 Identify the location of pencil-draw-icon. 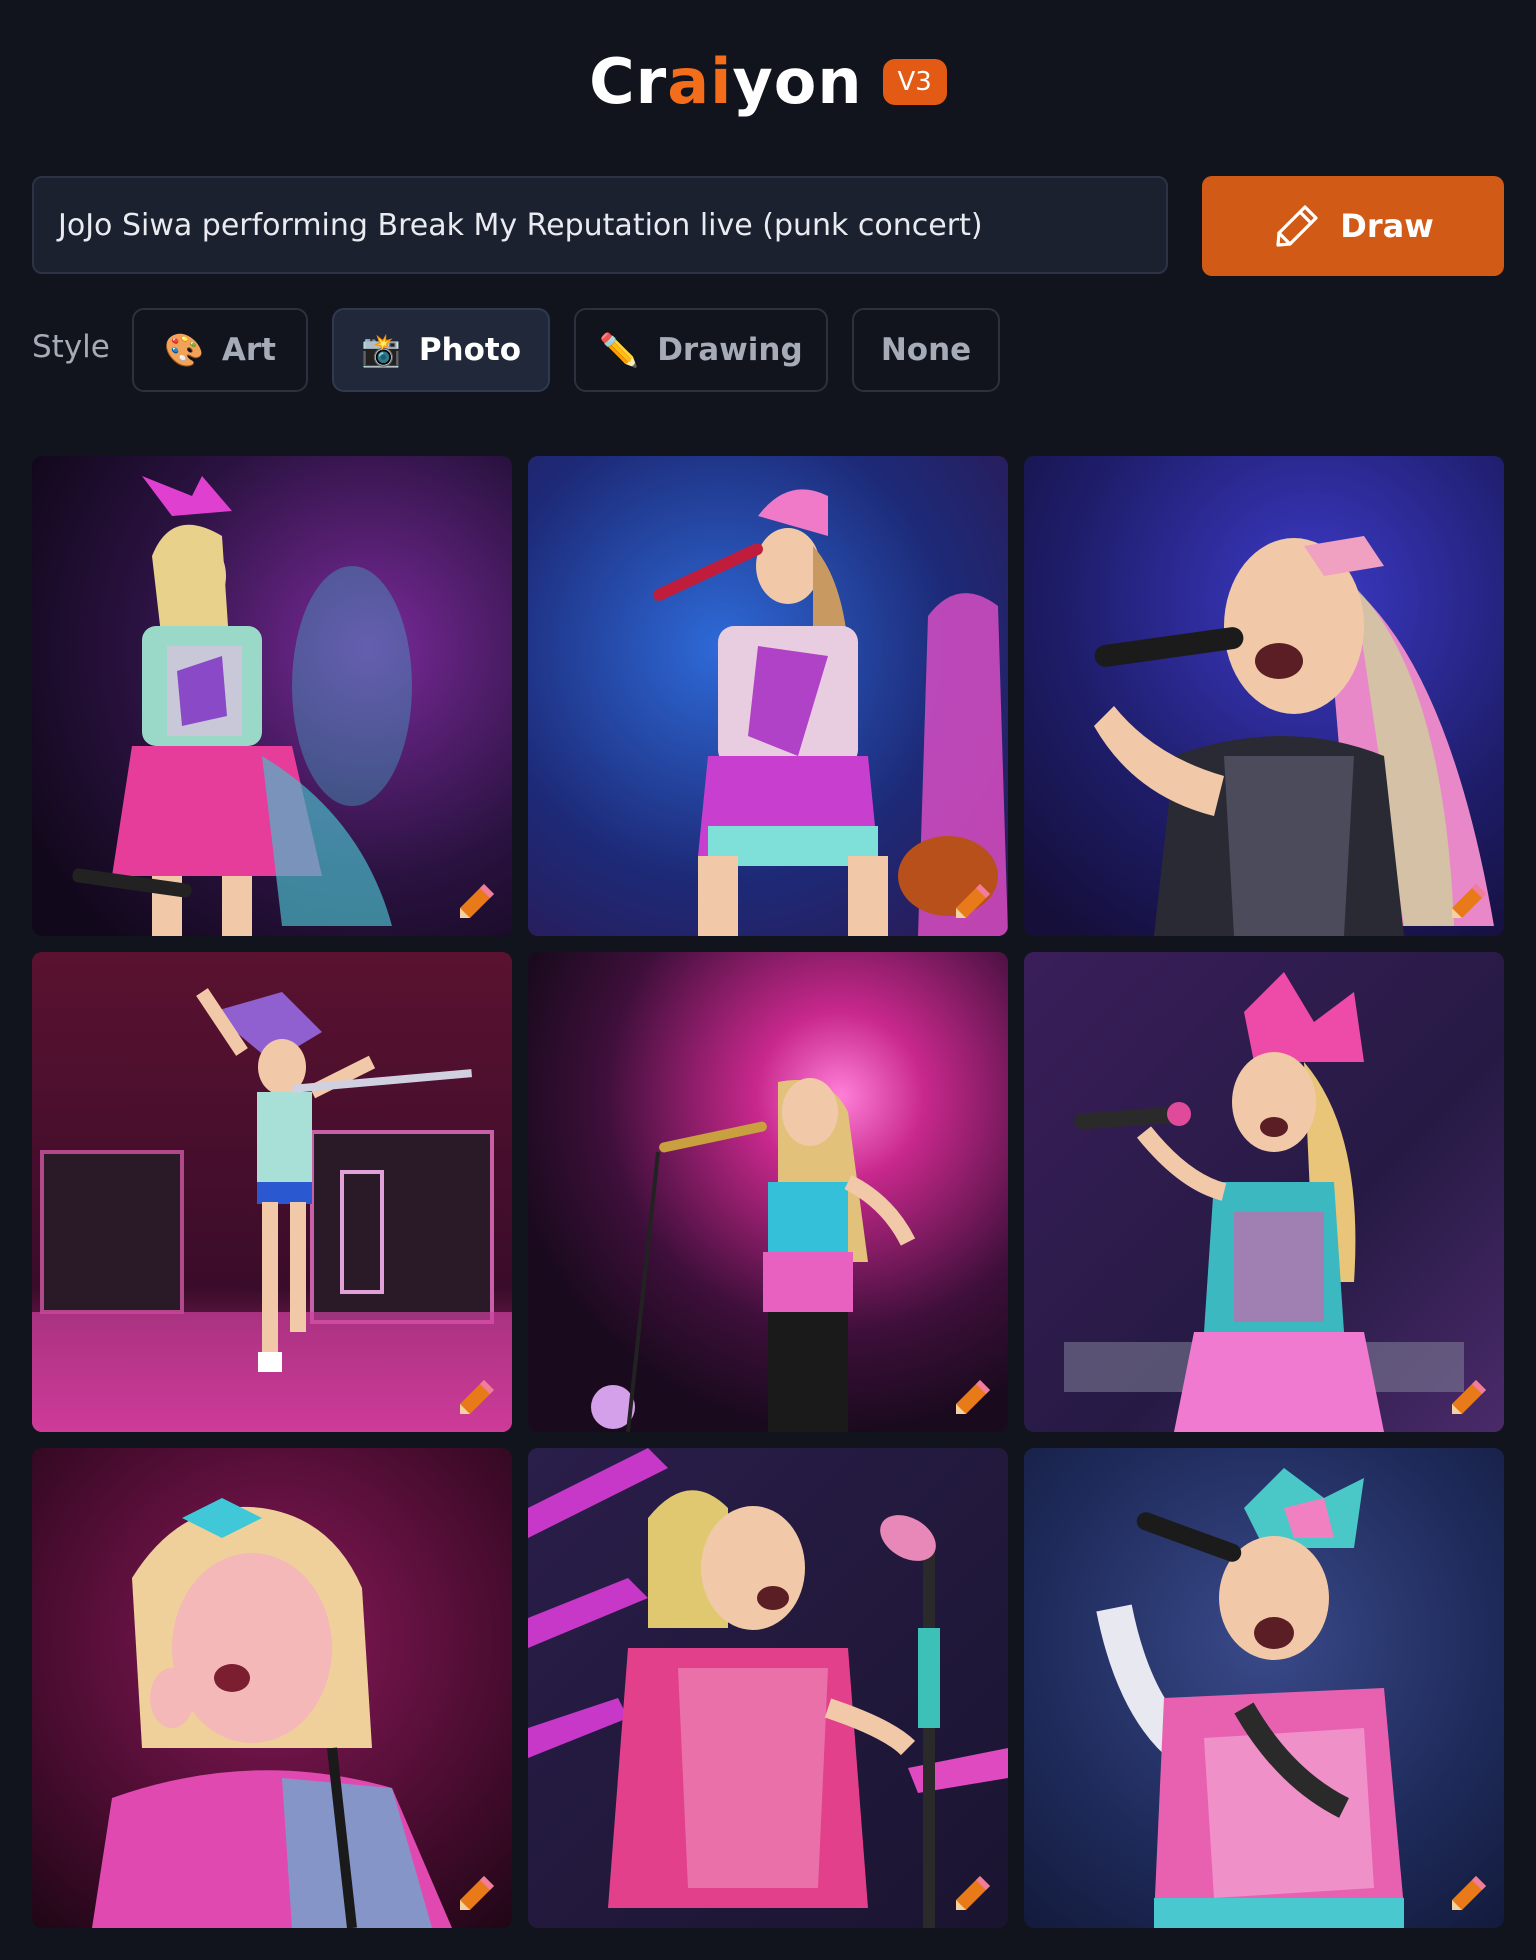
(1297, 226).